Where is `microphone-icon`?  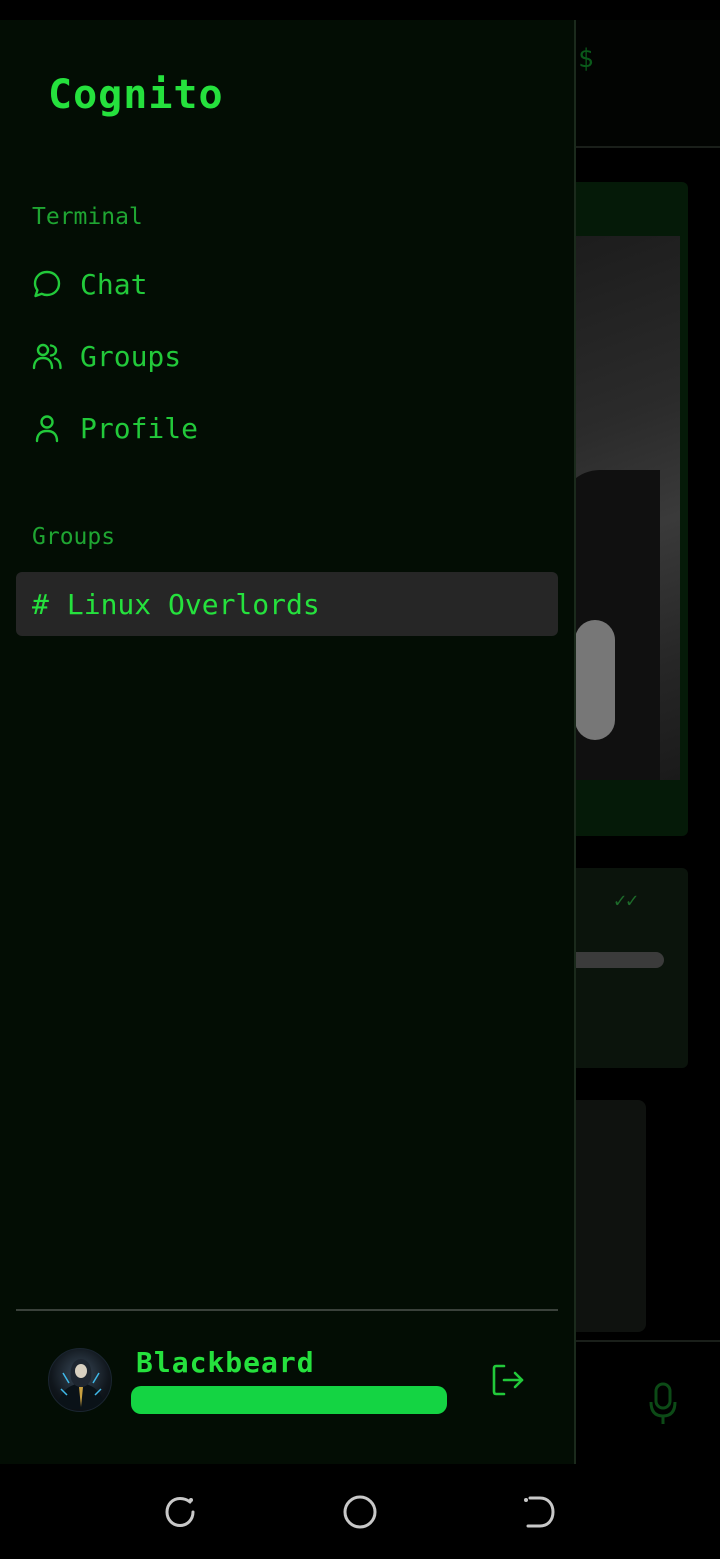
microphone-icon is located at coordinates (663, 1403).